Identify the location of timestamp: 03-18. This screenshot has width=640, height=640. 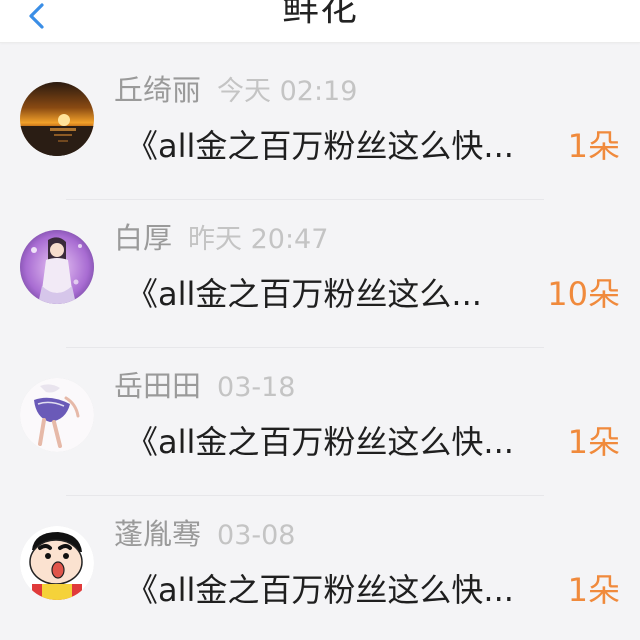
(256, 387).